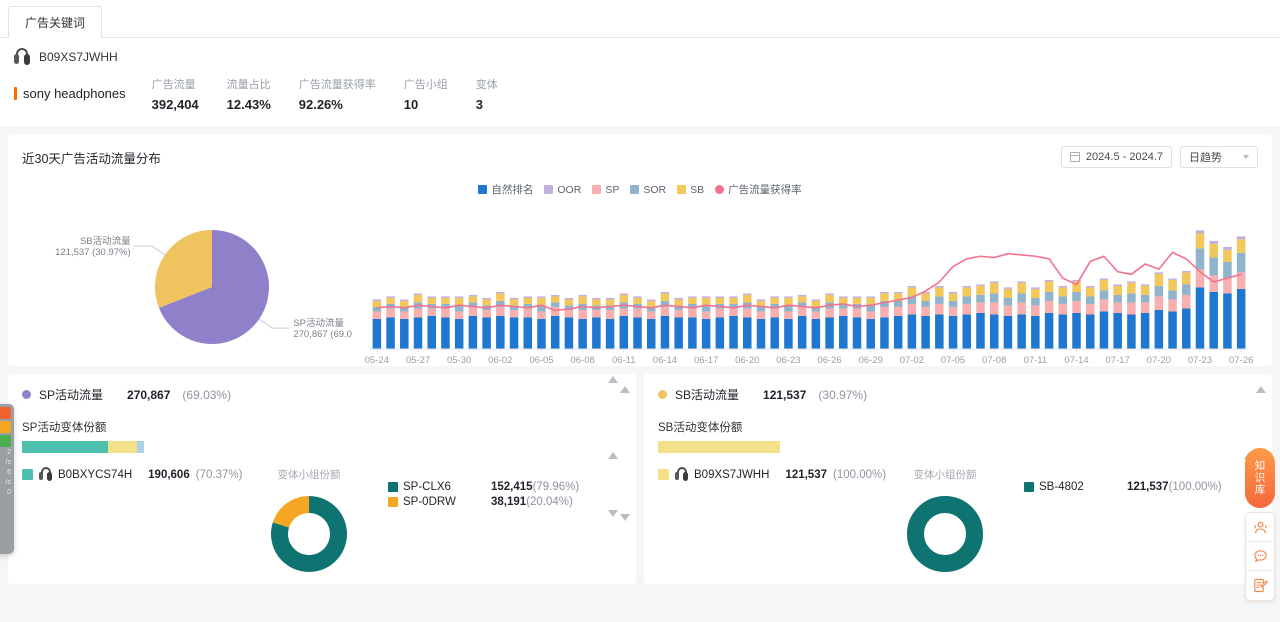 The width and height of the screenshot is (1280, 622). I want to click on sp-variant-info: B0BXYCS74H 190,606 (70.37%), so click(132, 474).